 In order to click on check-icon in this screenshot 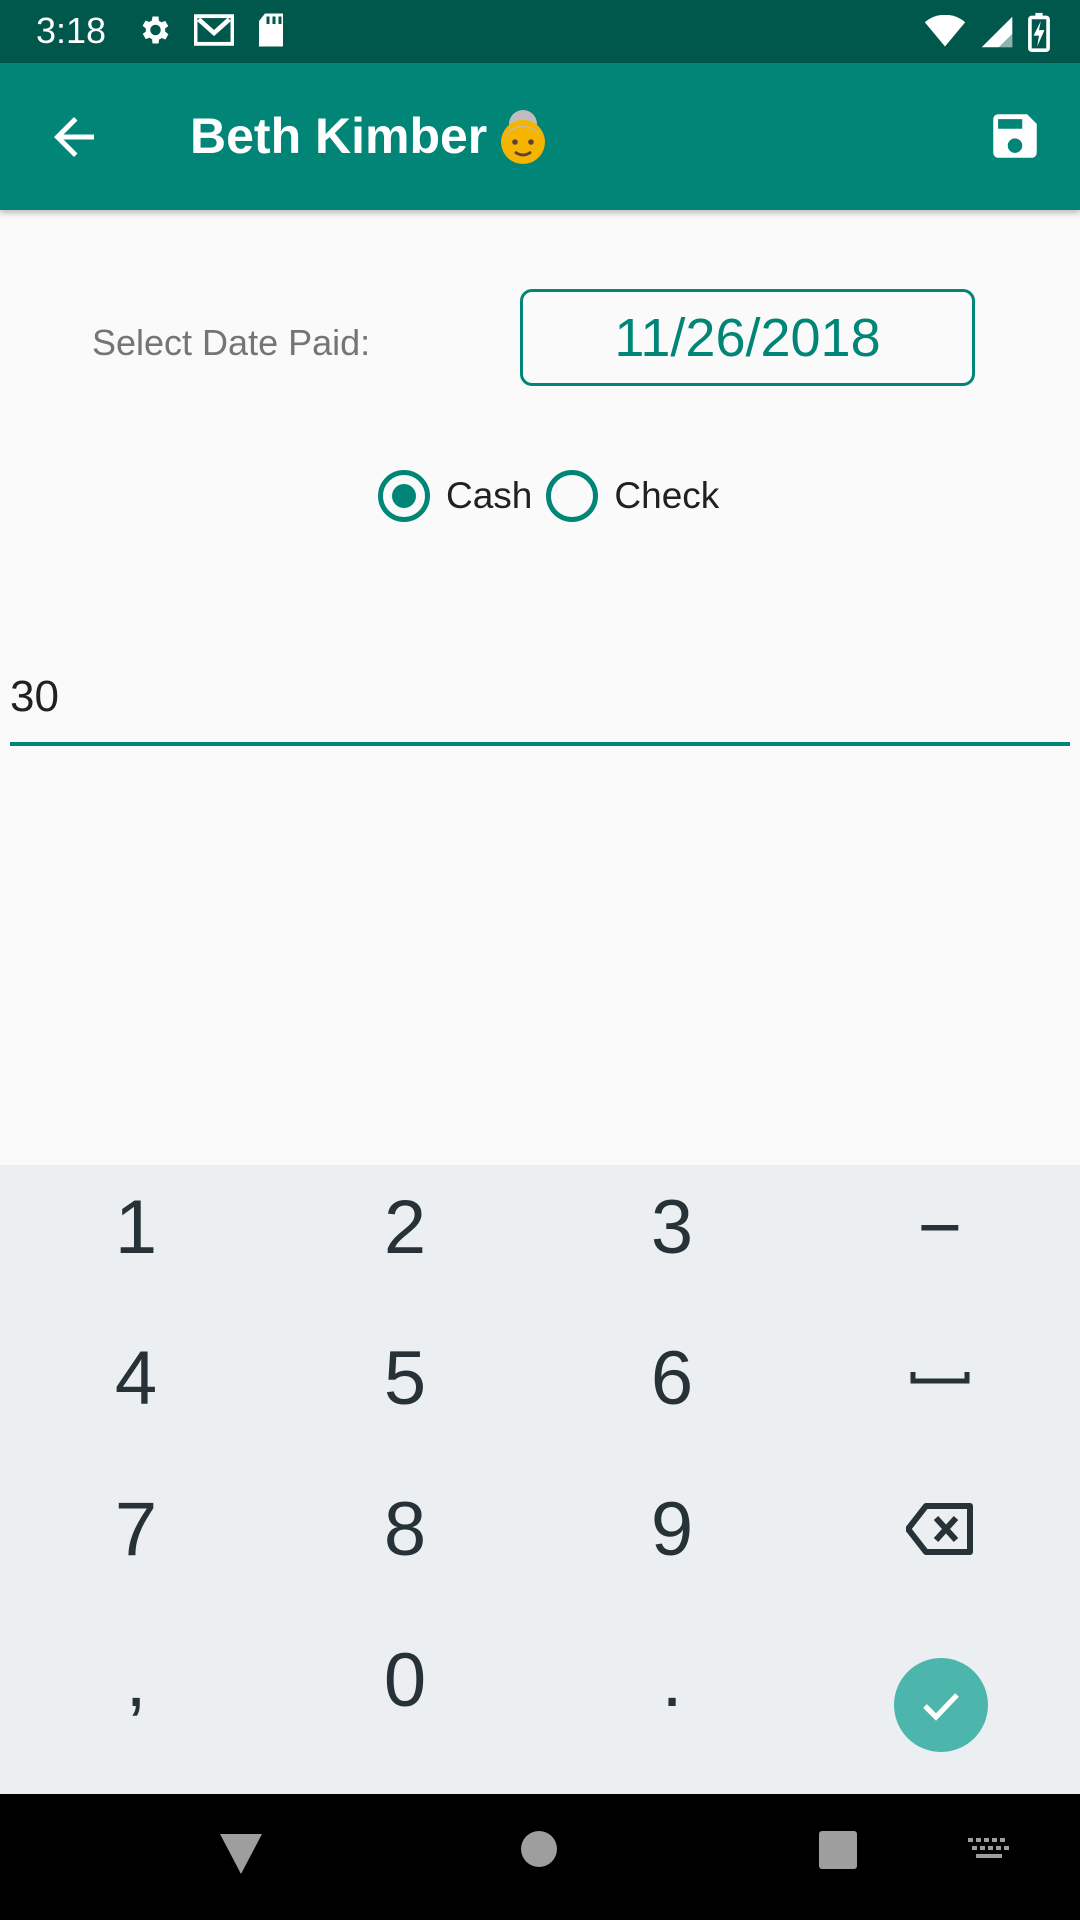, I will do `click(941, 1705)`.